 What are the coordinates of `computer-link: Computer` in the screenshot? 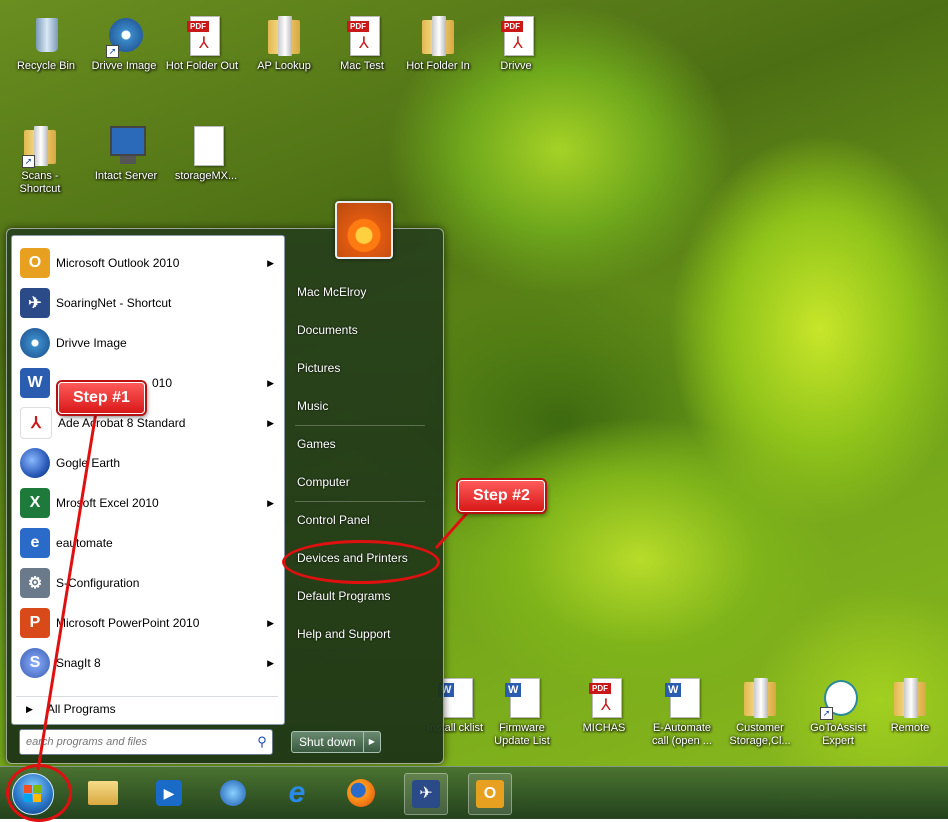 It's located at (323, 482).